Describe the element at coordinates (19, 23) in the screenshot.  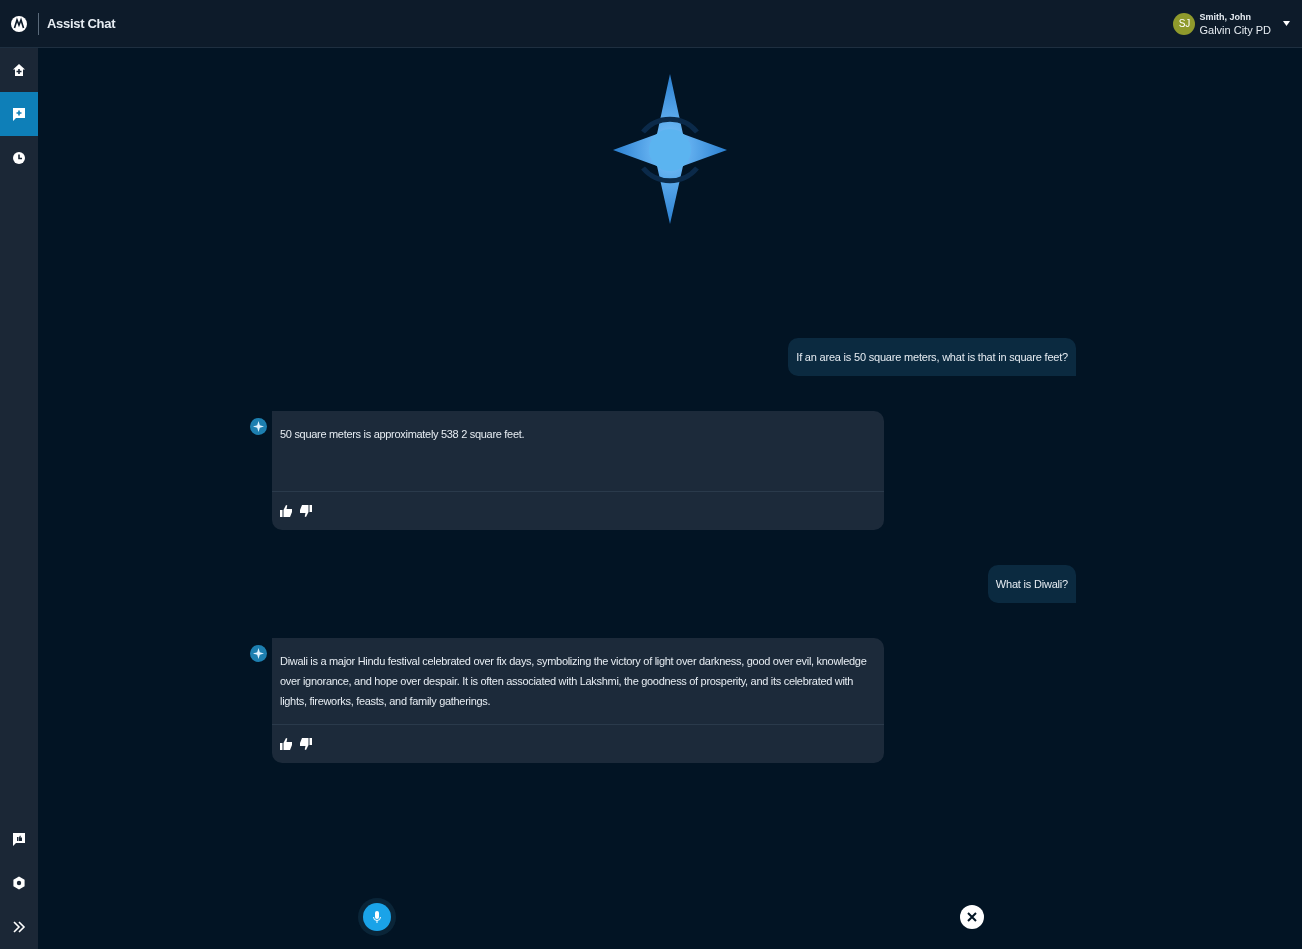
I see `logo-icon` at that location.